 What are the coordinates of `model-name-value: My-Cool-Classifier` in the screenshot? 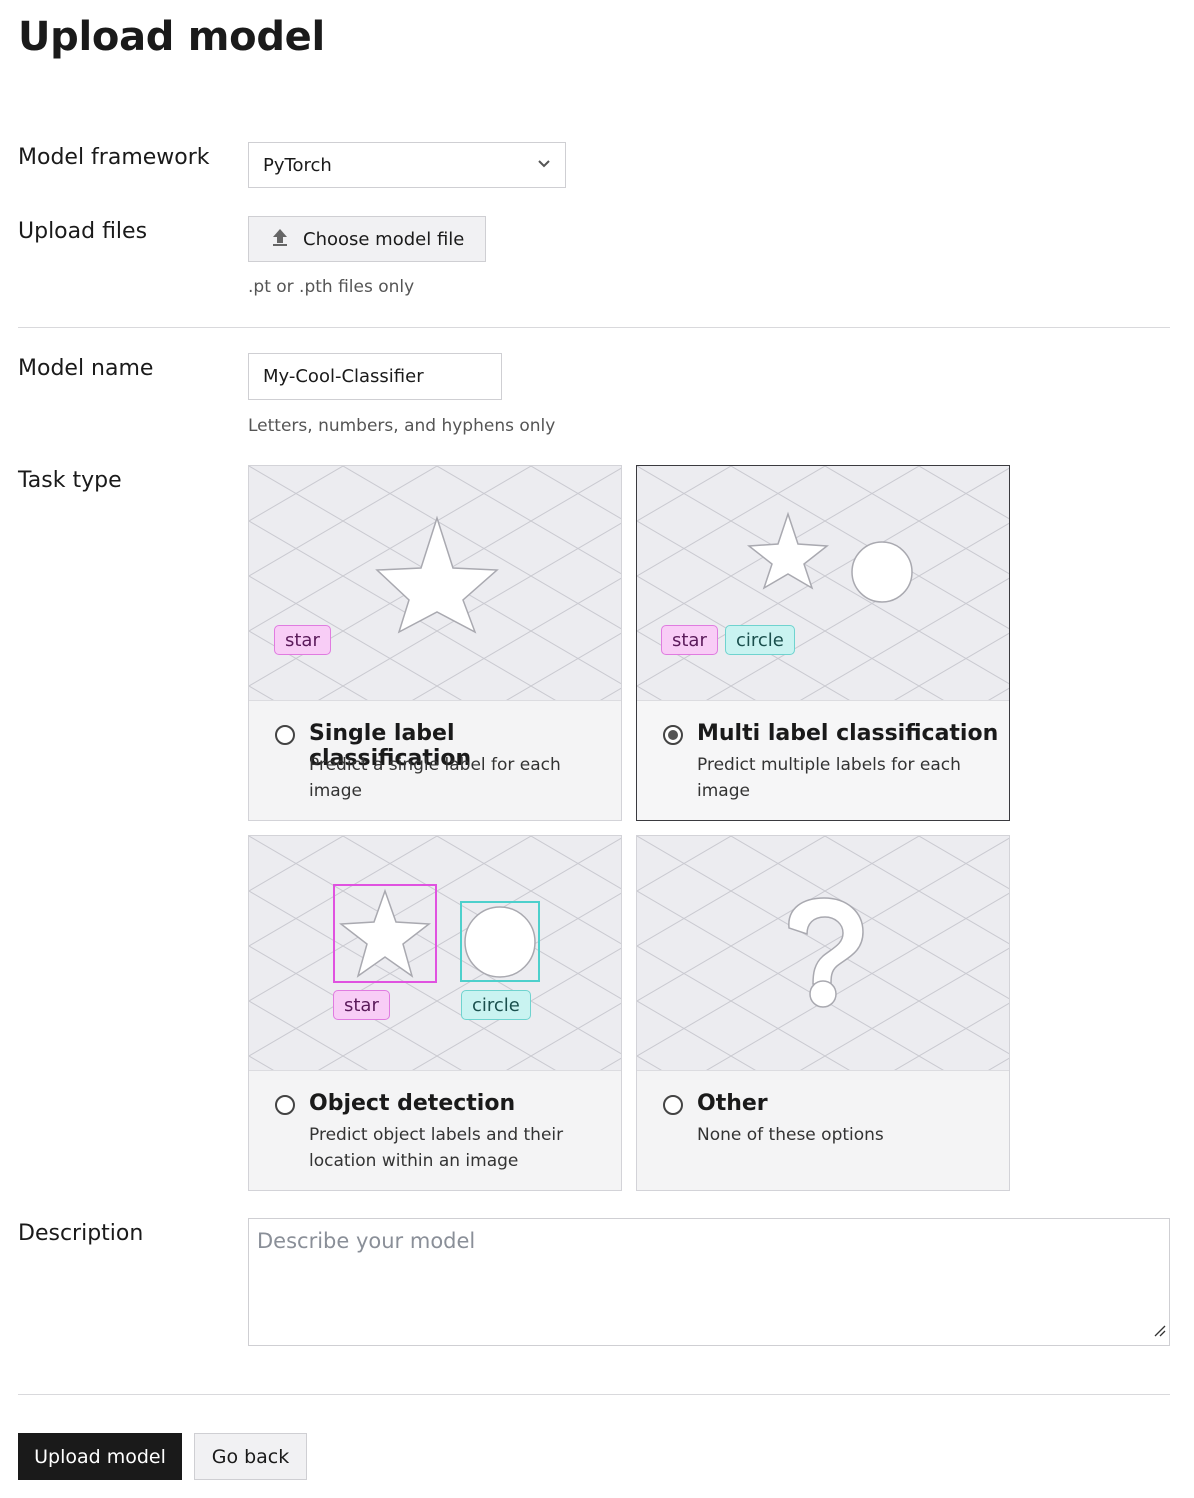 It's located at (343, 376).